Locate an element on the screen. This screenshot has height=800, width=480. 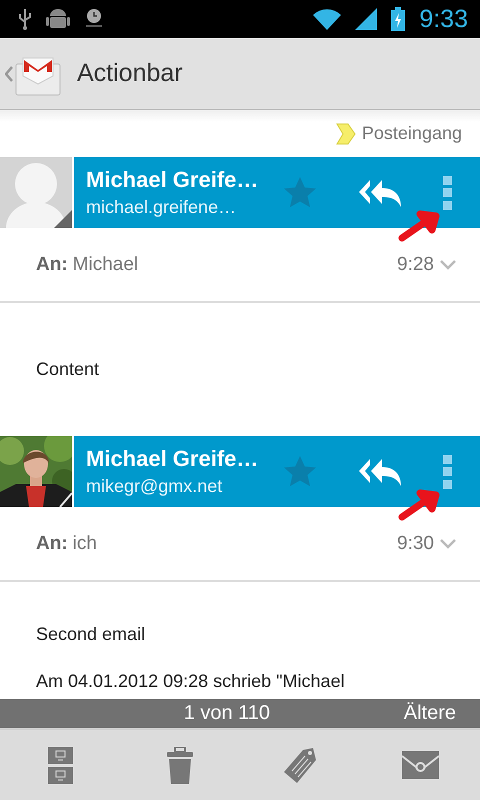
wifi-icon is located at coordinates (327, 19).